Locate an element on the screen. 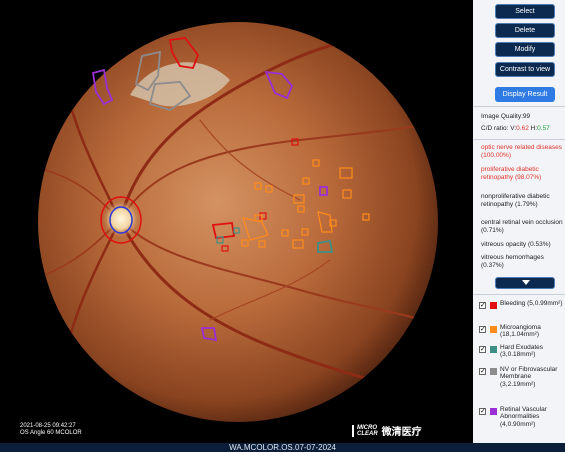 This screenshot has height=452, width=565. capture-timestamp: 2021-08-25 09:42:27 is located at coordinates (48, 426).